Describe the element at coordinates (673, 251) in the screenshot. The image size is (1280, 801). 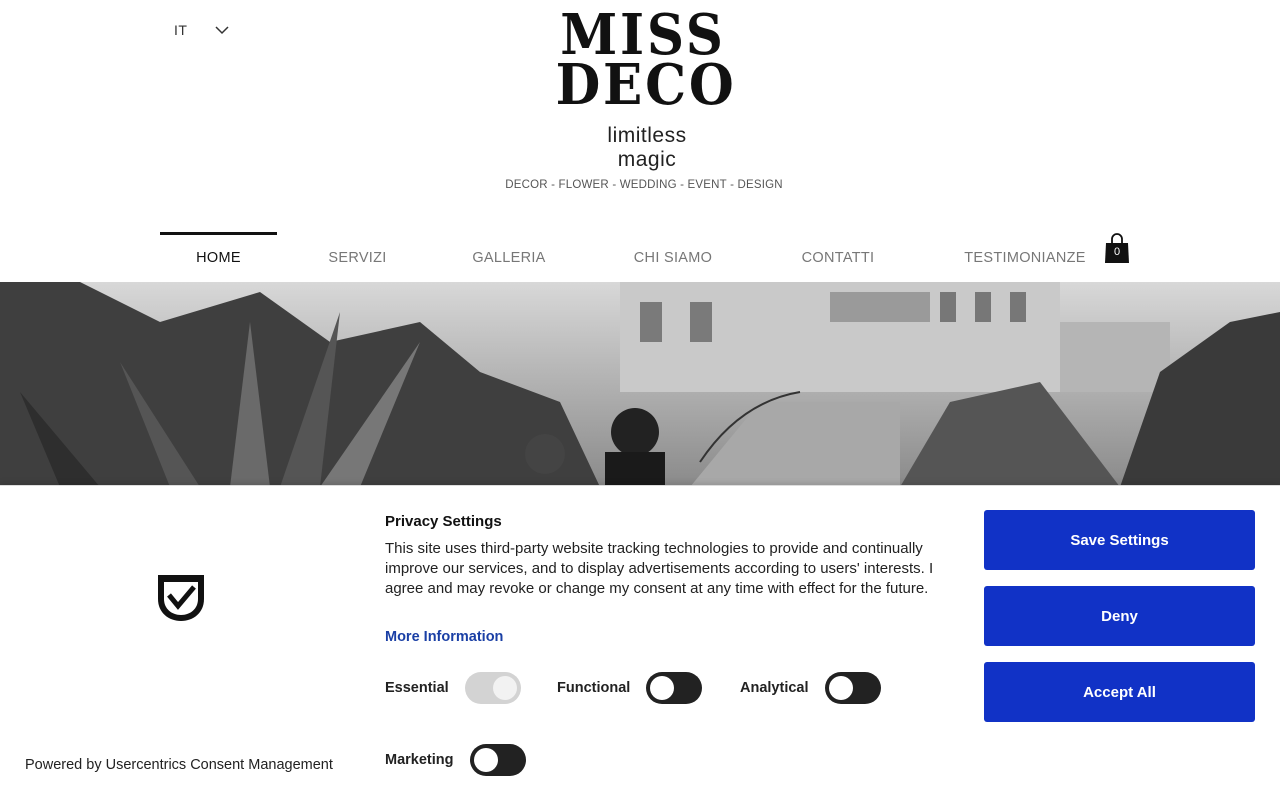
I see `nav-item-chi-siamo: CHI SIAMO` at that location.